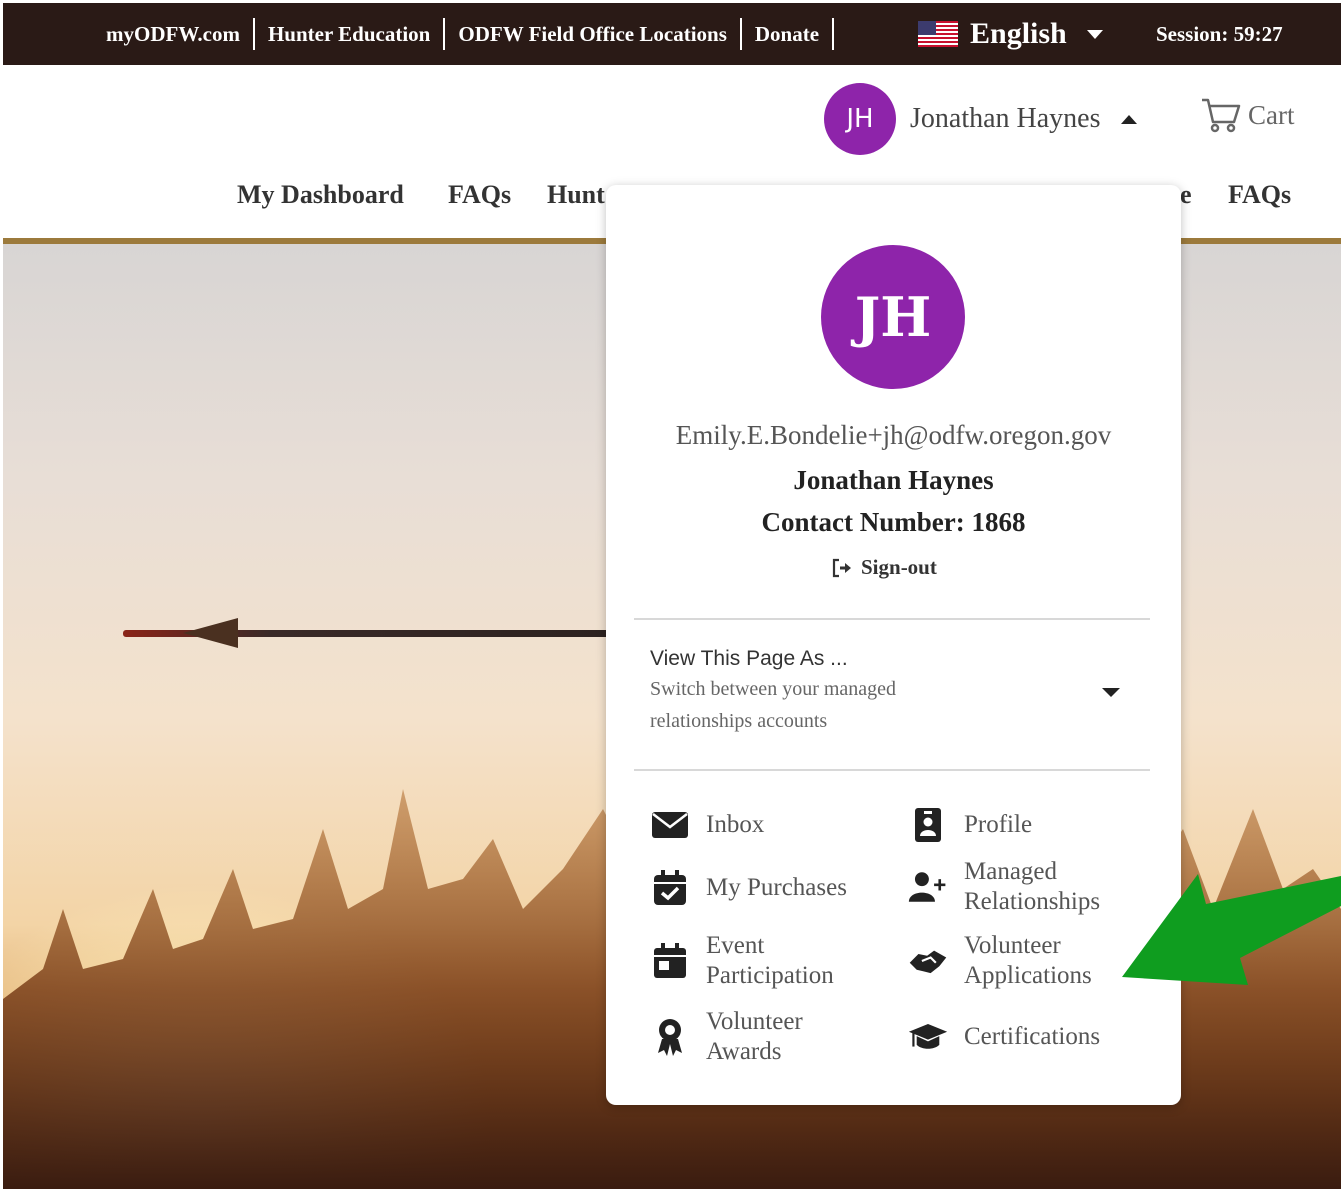 This screenshot has width=1341, height=1189. I want to click on sign-out-label: Sign-out, so click(899, 567).